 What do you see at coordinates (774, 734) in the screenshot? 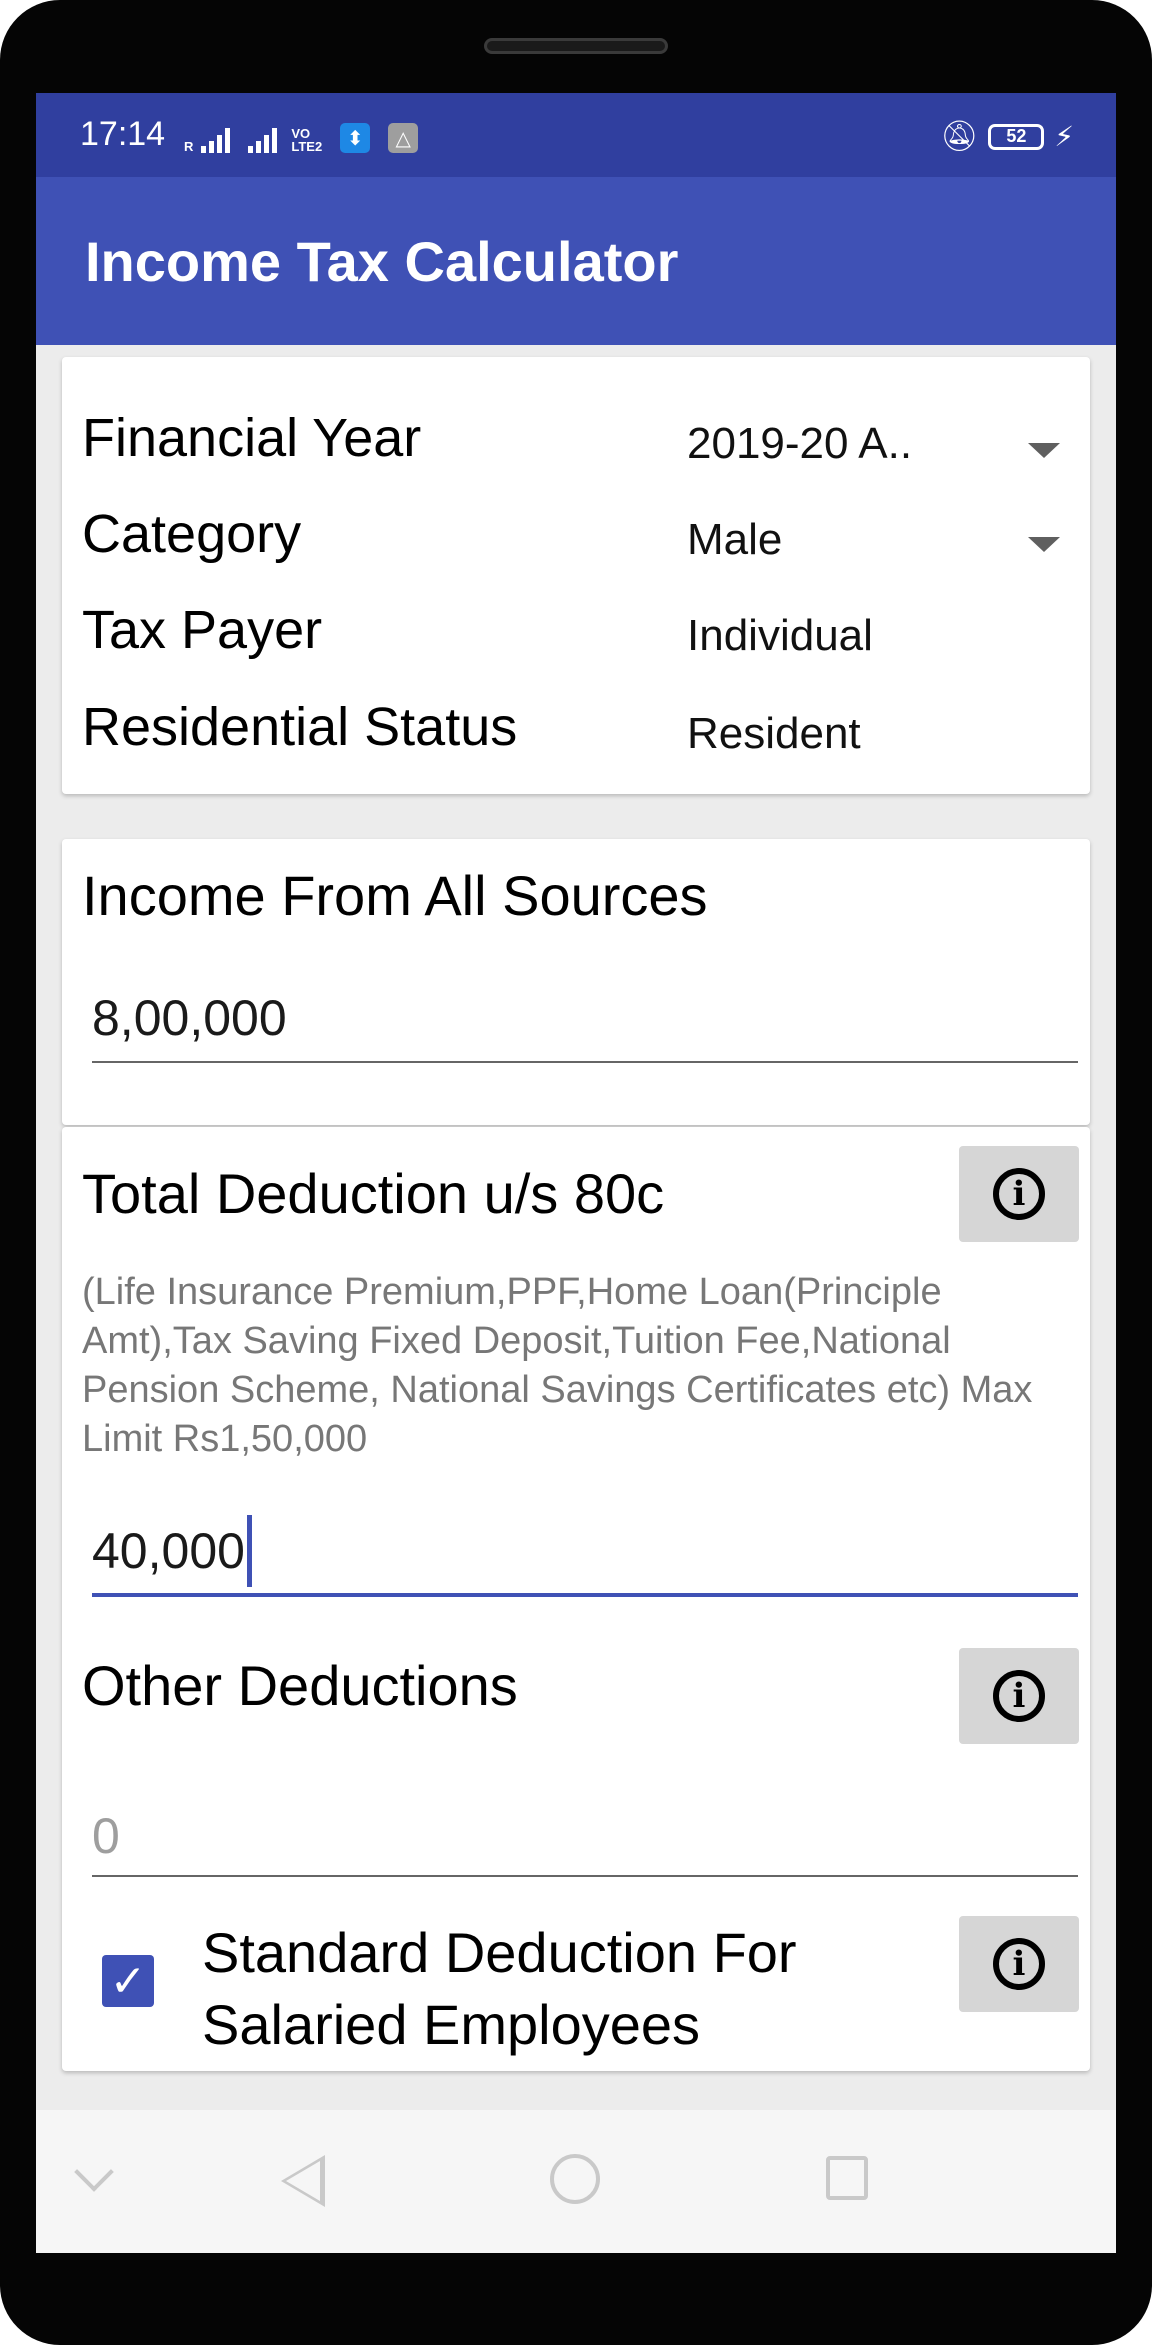
I see `residential-status-value: Resident` at bounding box center [774, 734].